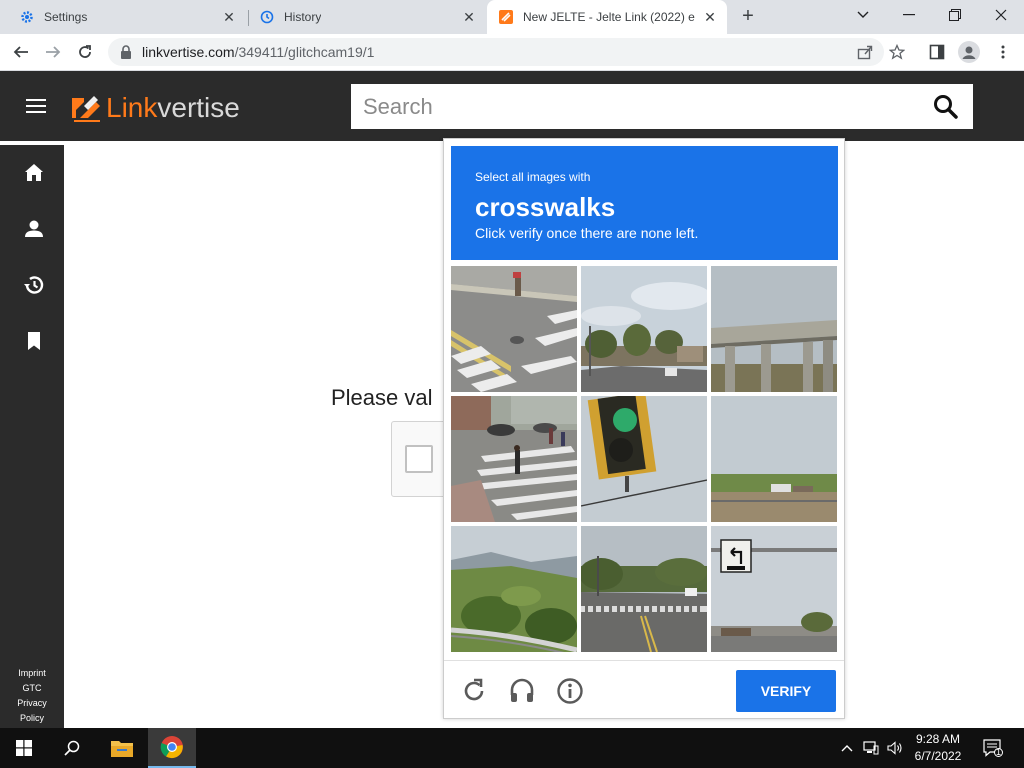 The width and height of the screenshot is (1024, 768). Describe the element at coordinates (748, 16) in the screenshot. I see `new-tab-button: +` at that location.